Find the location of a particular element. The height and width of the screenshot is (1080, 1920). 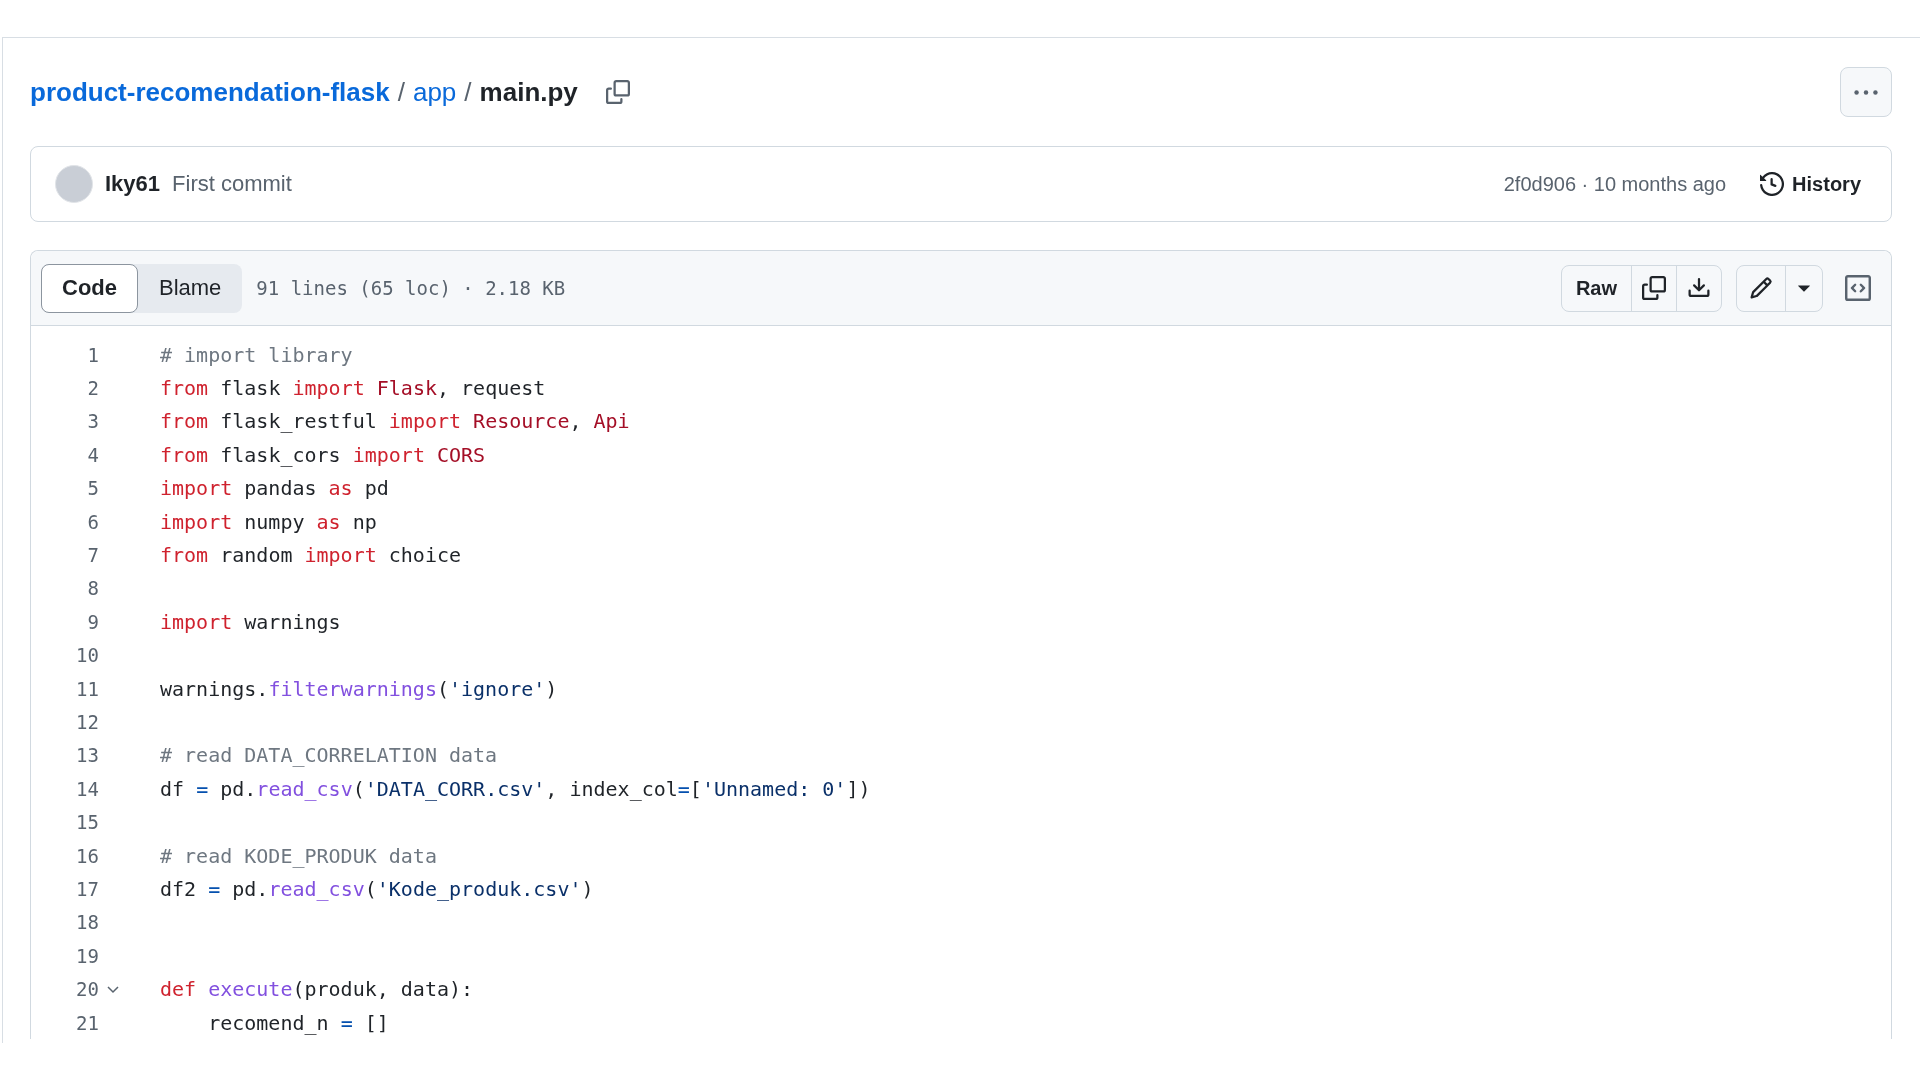

download-icon is located at coordinates (1699, 288).